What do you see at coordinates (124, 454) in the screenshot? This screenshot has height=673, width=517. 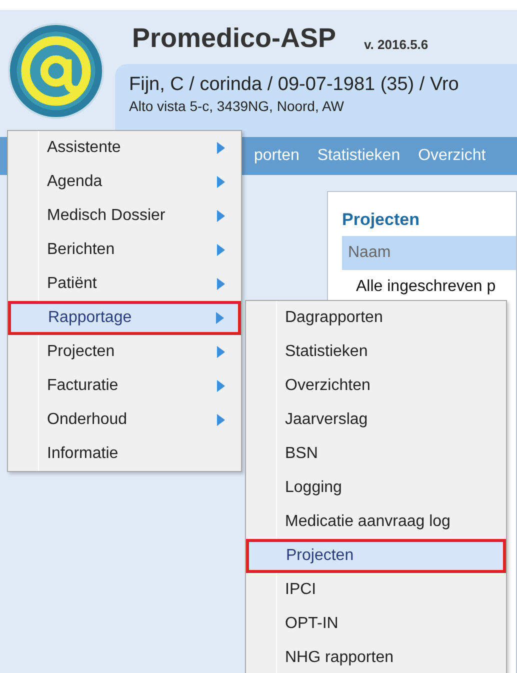 I see `menu-item: Informatie` at bounding box center [124, 454].